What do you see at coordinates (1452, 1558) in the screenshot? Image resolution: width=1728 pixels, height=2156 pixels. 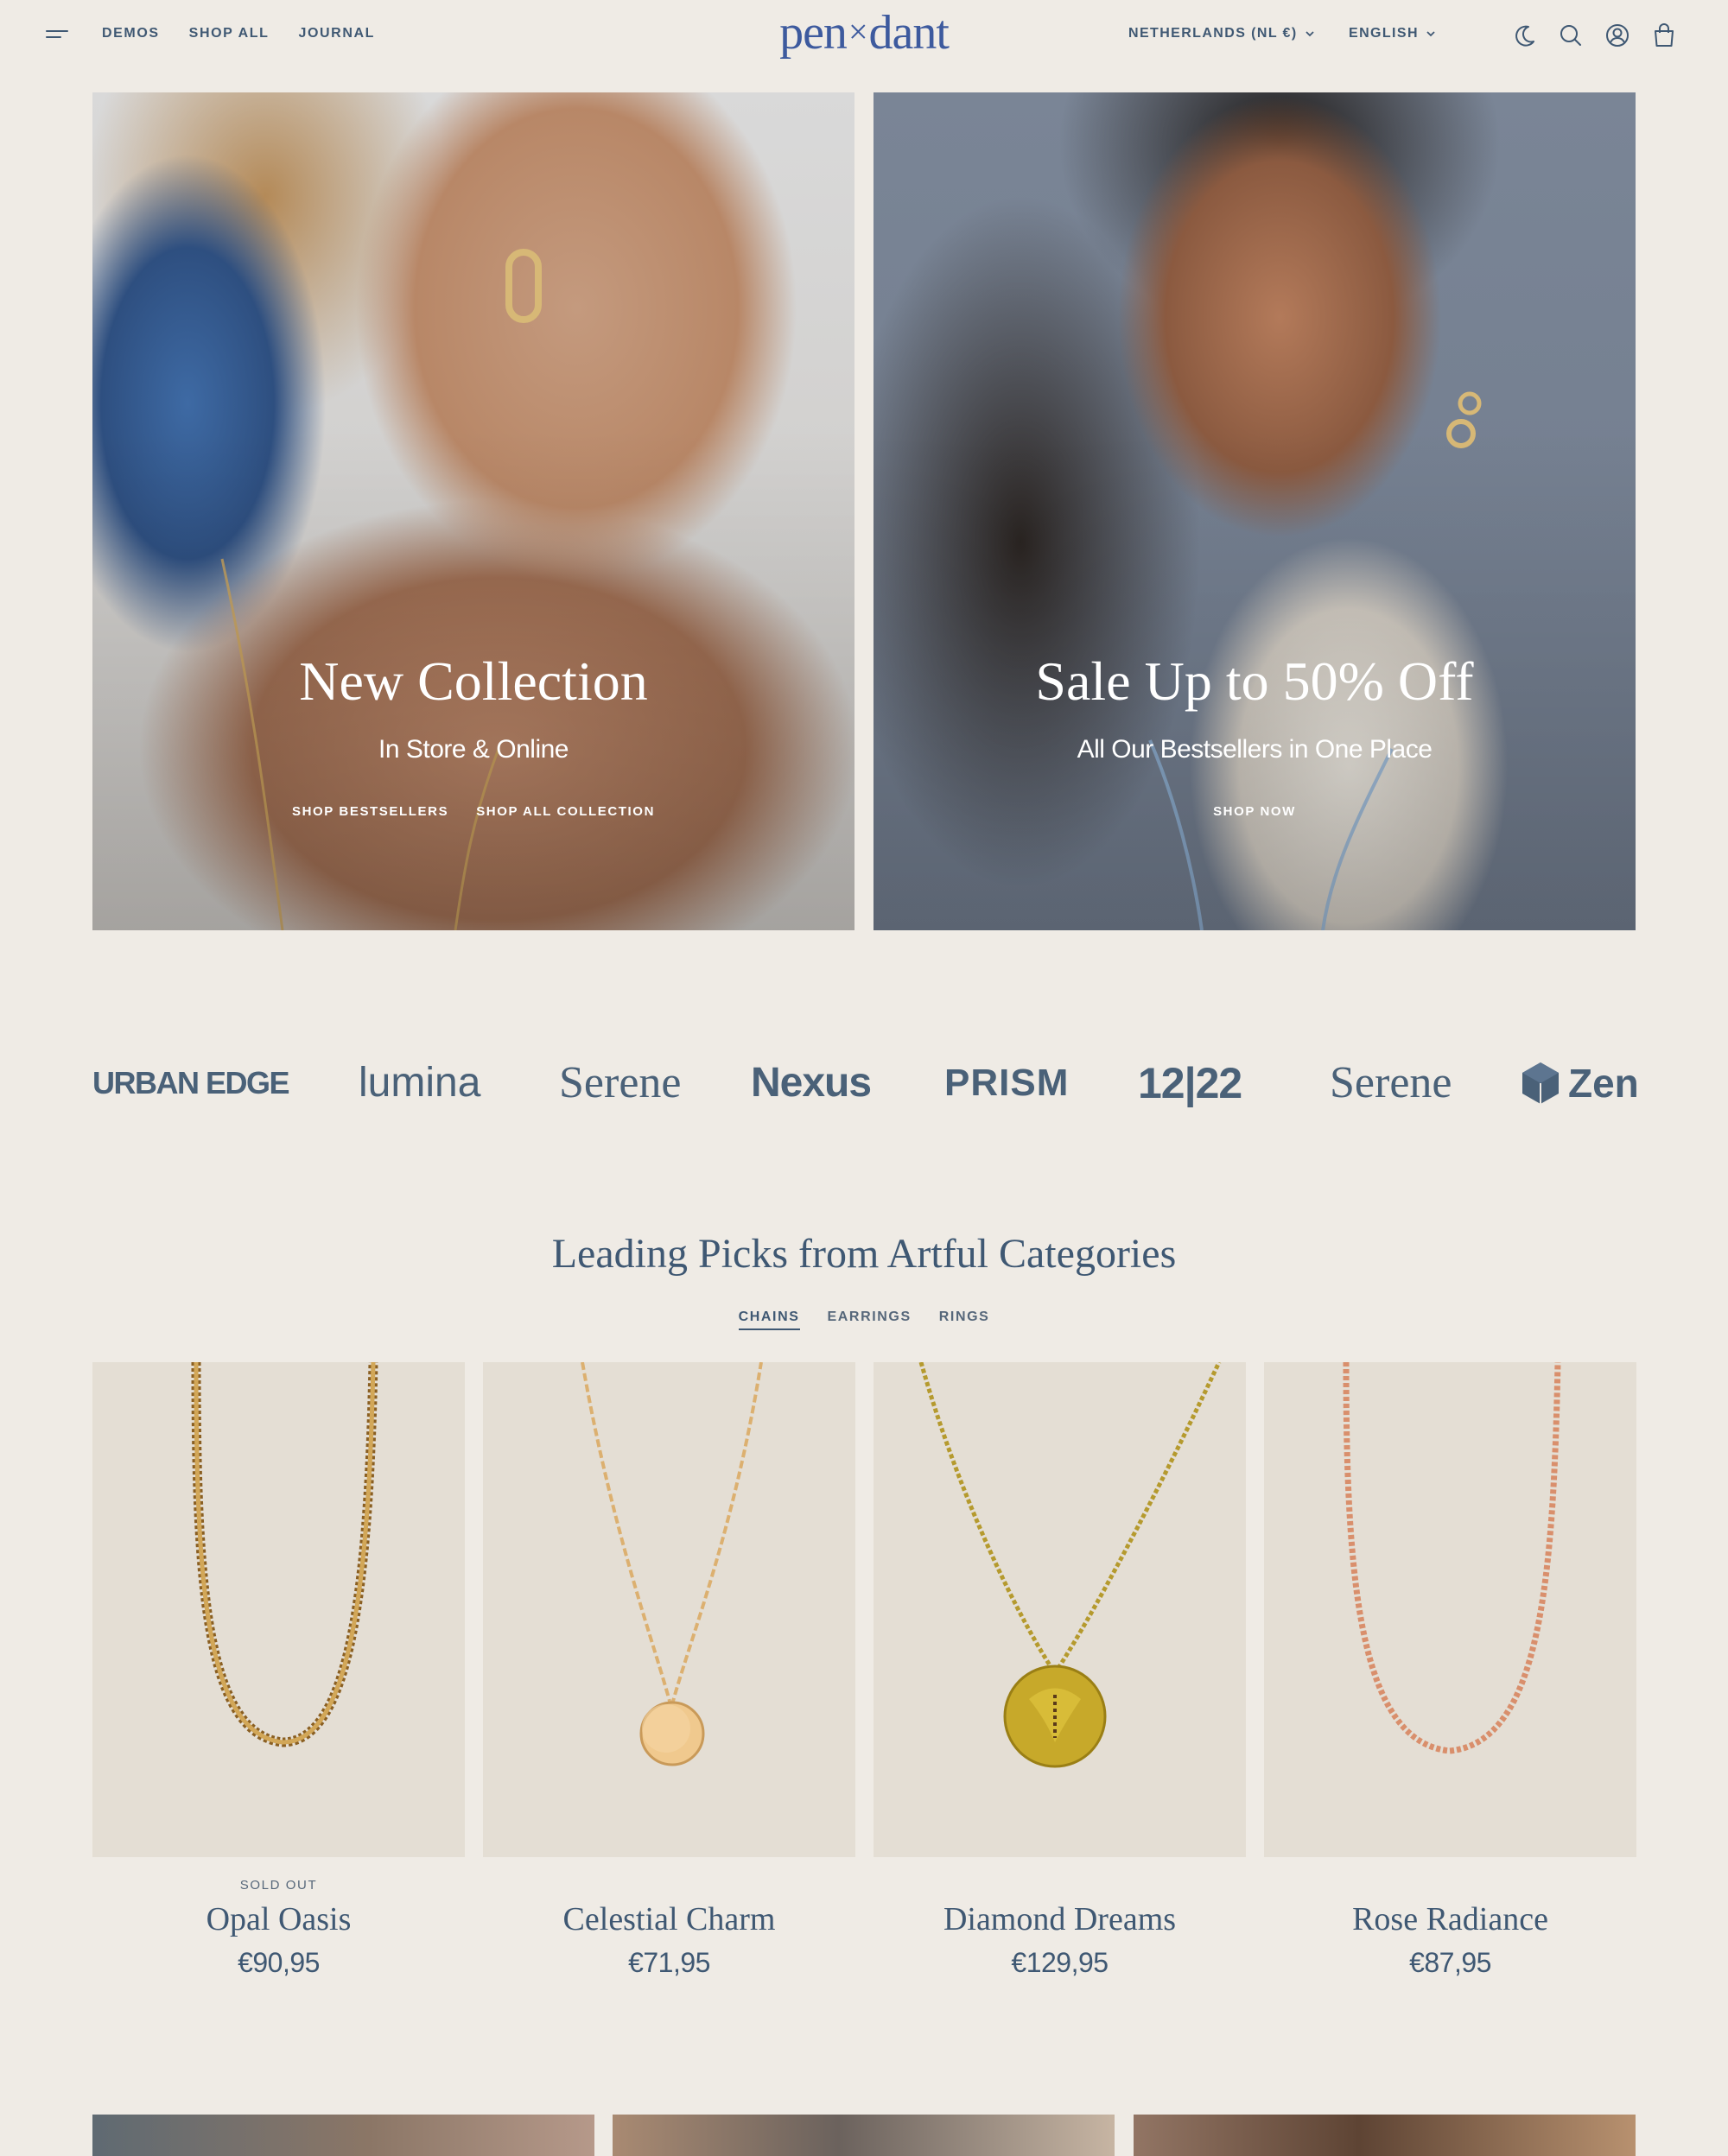 I see `rose-gold-chain-icon` at bounding box center [1452, 1558].